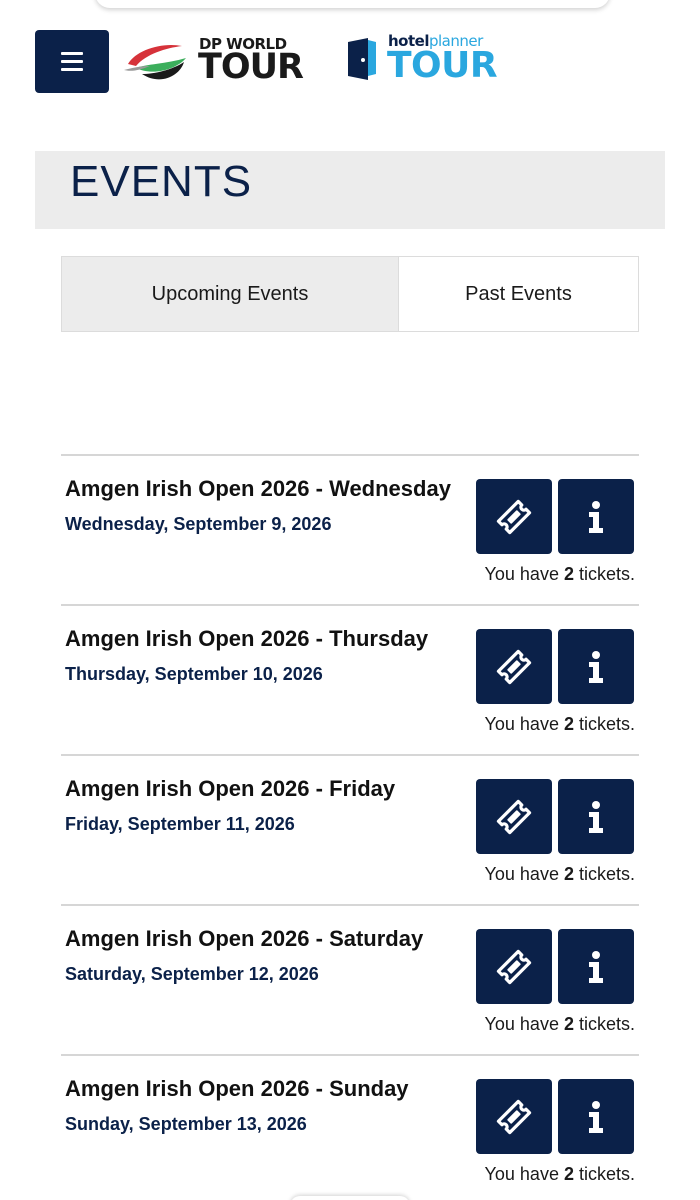 This screenshot has width=700, height=1200. I want to click on event-date: Friday, September 11, 2026, so click(180, 824).